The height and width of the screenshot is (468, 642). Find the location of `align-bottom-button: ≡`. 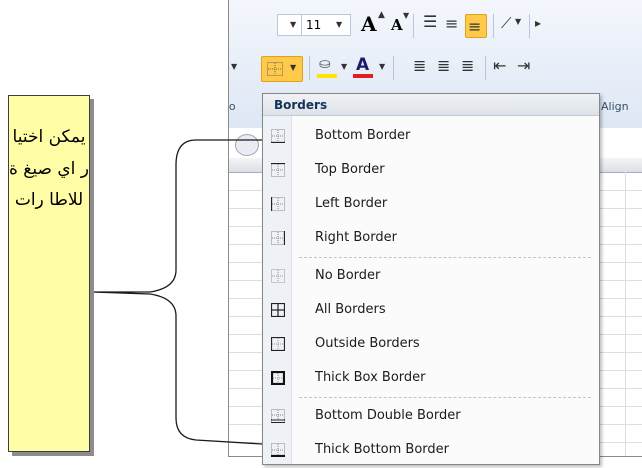

align-bottom-button: ≡ is located at coordinates (476, 26).